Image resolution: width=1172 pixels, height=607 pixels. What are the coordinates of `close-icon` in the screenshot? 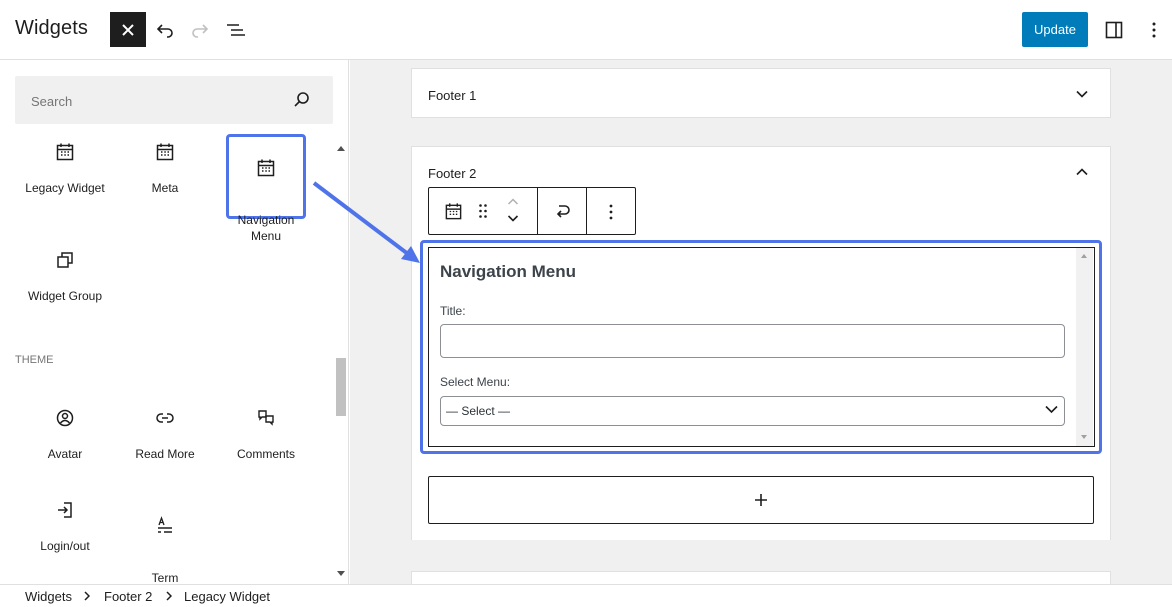 It's located at (128, 29).